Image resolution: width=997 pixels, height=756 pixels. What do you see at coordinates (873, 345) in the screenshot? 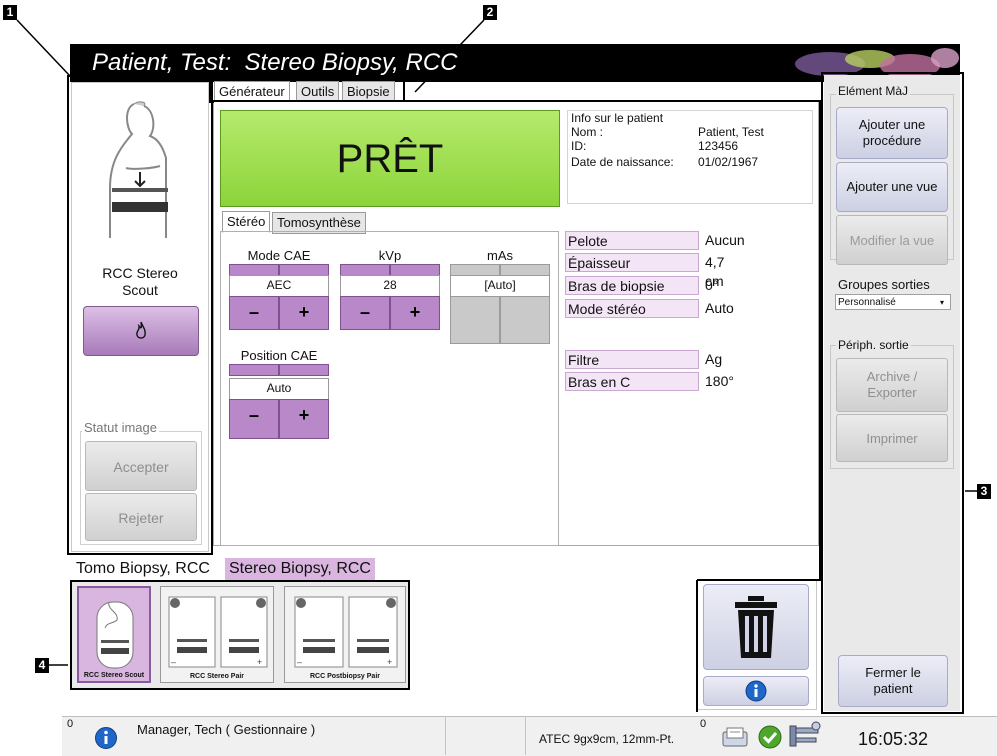
I see `output-devices-label: Périph. sortie` at bounding box center [873, 345].